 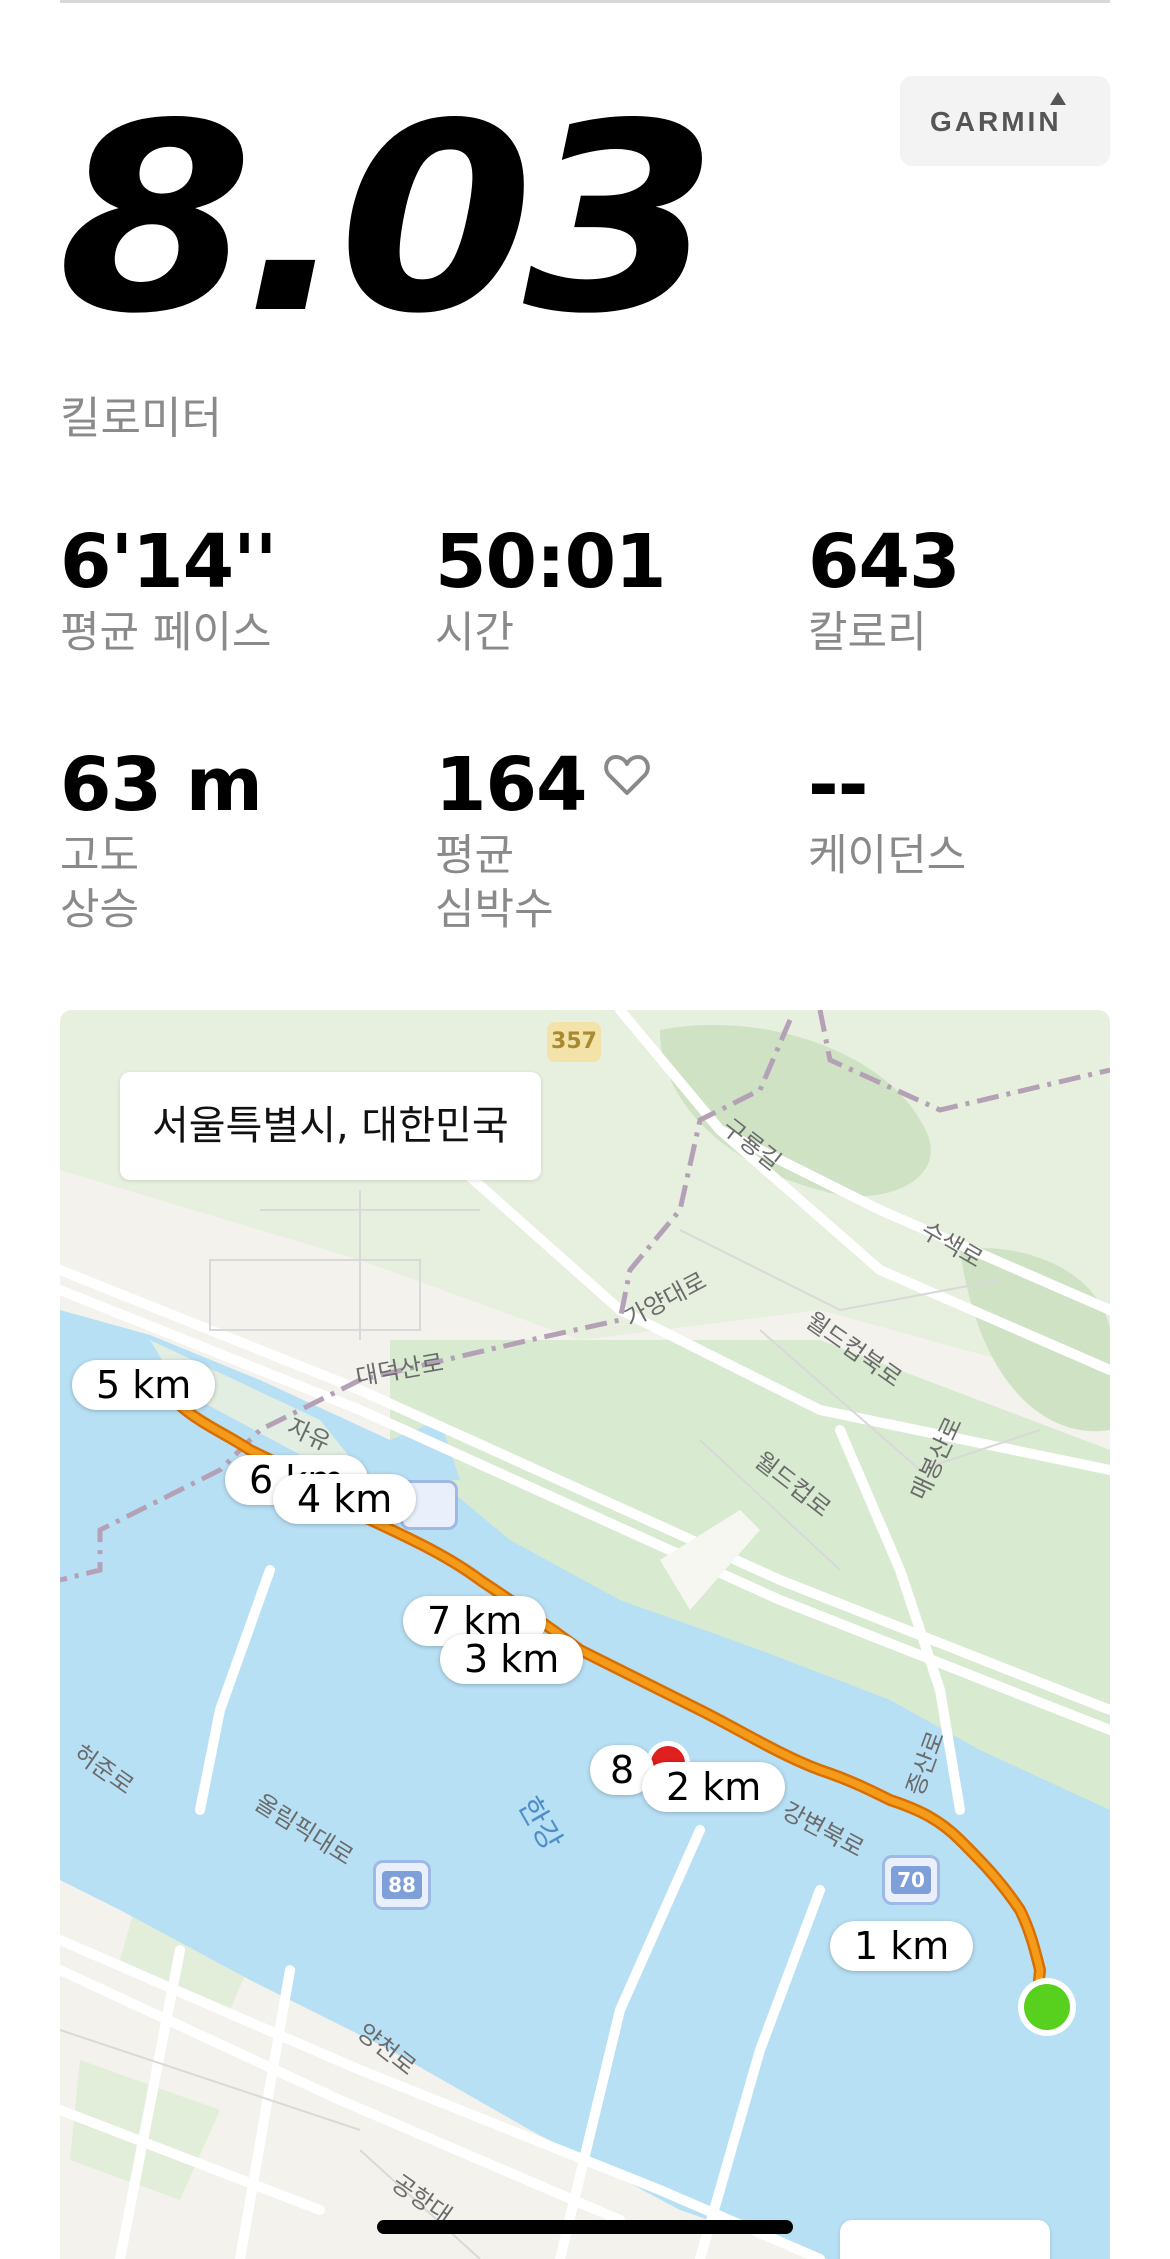 I want to click on stat-value: 643, so click(x=884, y=562).